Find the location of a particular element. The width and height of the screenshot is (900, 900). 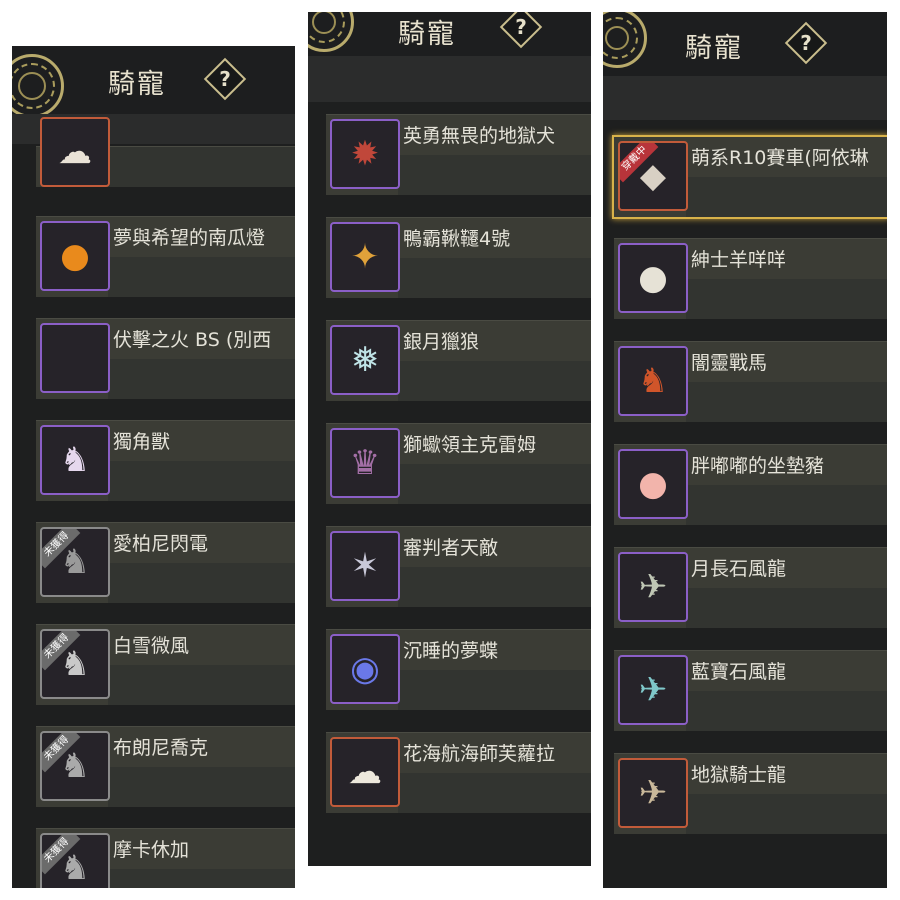

dream-orb-icon: ◉ is located at coordinates (365, 669).